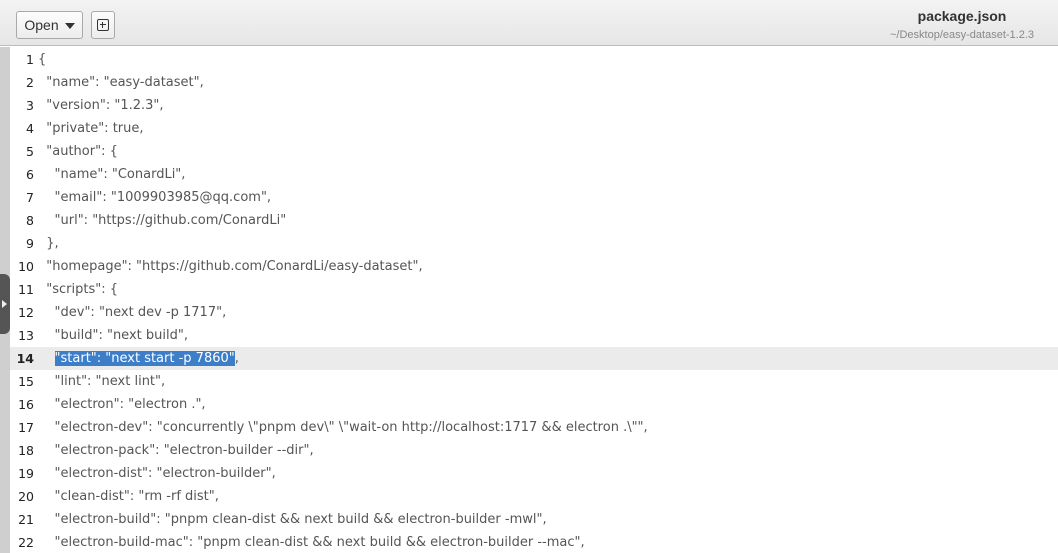  I want to click on code-line: 12 "dev": "next dev -p 1717",, so click(534, 312).